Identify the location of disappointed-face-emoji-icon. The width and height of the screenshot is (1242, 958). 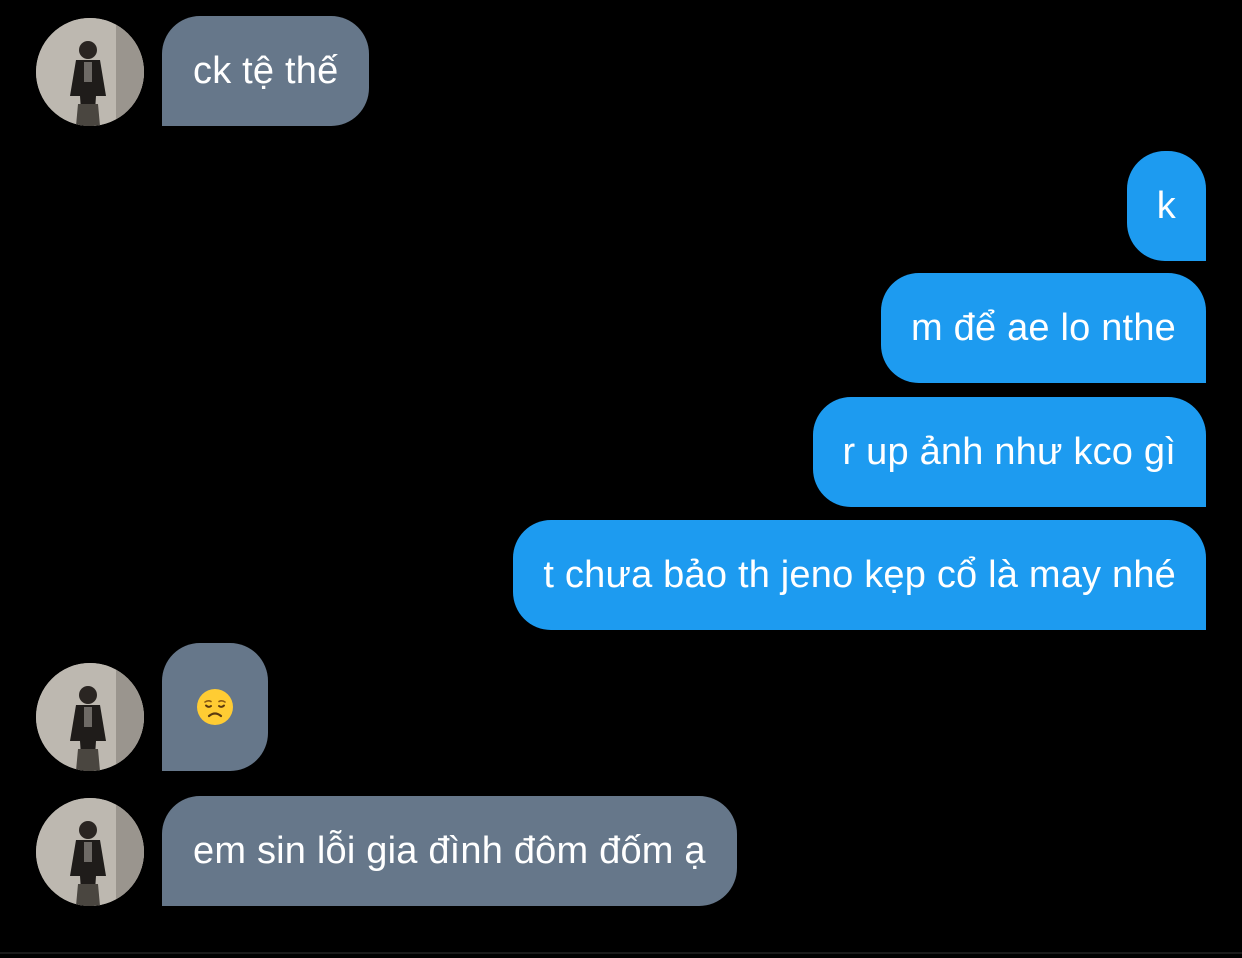
(215, 707).